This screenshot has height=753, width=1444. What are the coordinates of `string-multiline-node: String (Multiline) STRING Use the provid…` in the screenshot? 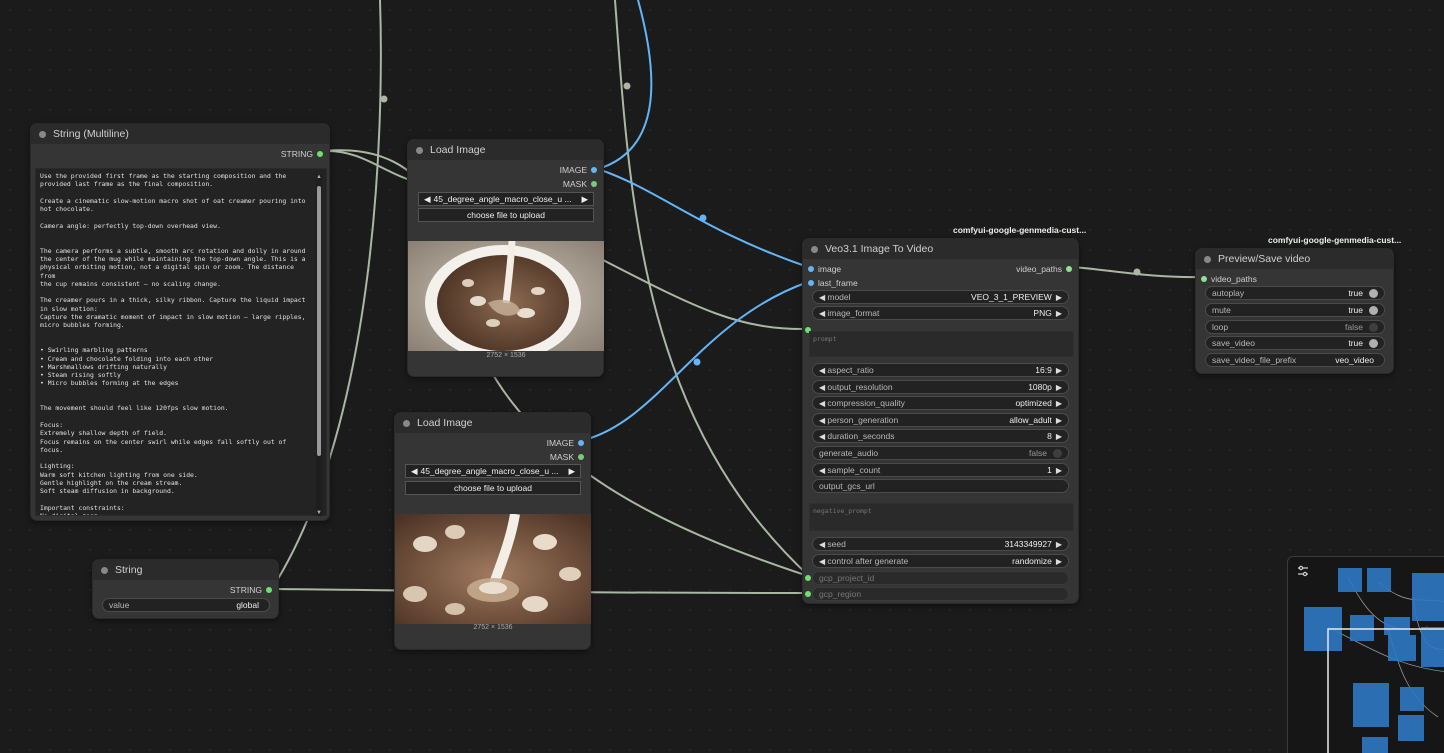 It's located at (180, 322).